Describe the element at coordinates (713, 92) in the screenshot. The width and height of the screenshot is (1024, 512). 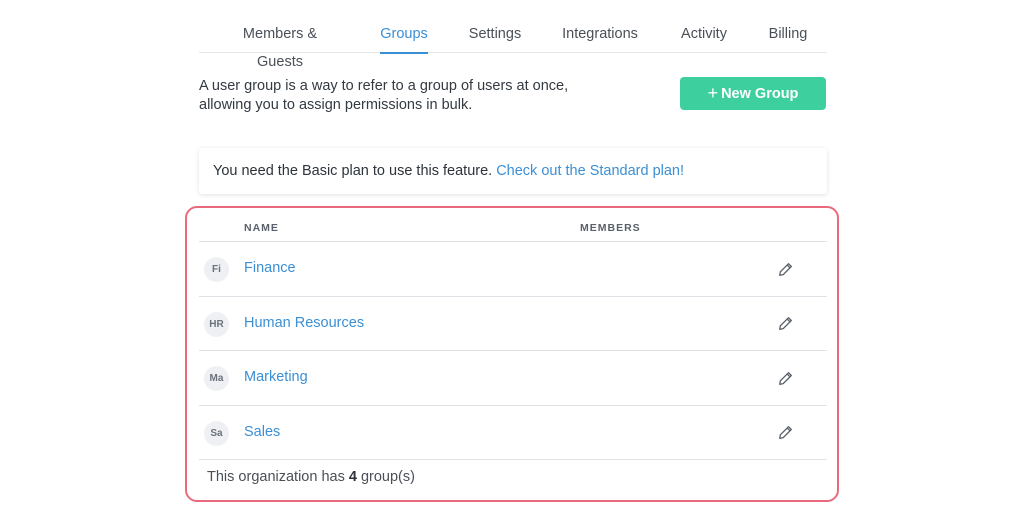
I see `plus-icon: +` at that location.